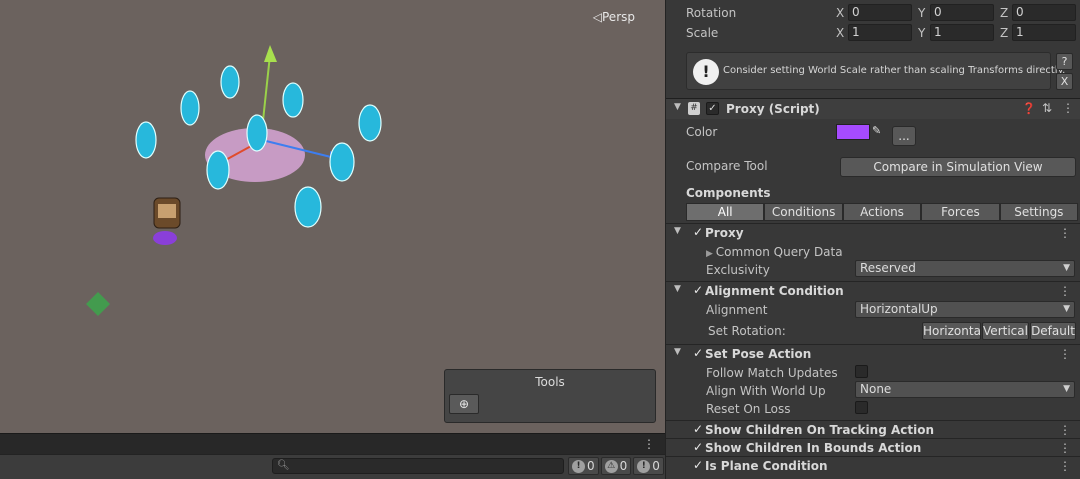  Describe the element at coordinates (1065, 354) in the screenshot. I see `set-pose-menu-icon: ⋮` at that location.